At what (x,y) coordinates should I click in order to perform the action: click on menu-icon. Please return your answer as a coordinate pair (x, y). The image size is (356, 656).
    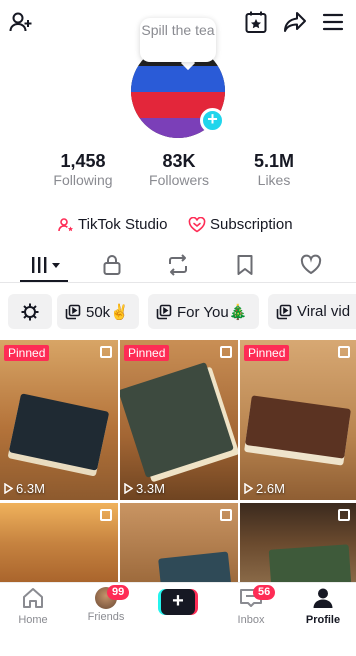
    Looking at the image, I should click on (333, 22).